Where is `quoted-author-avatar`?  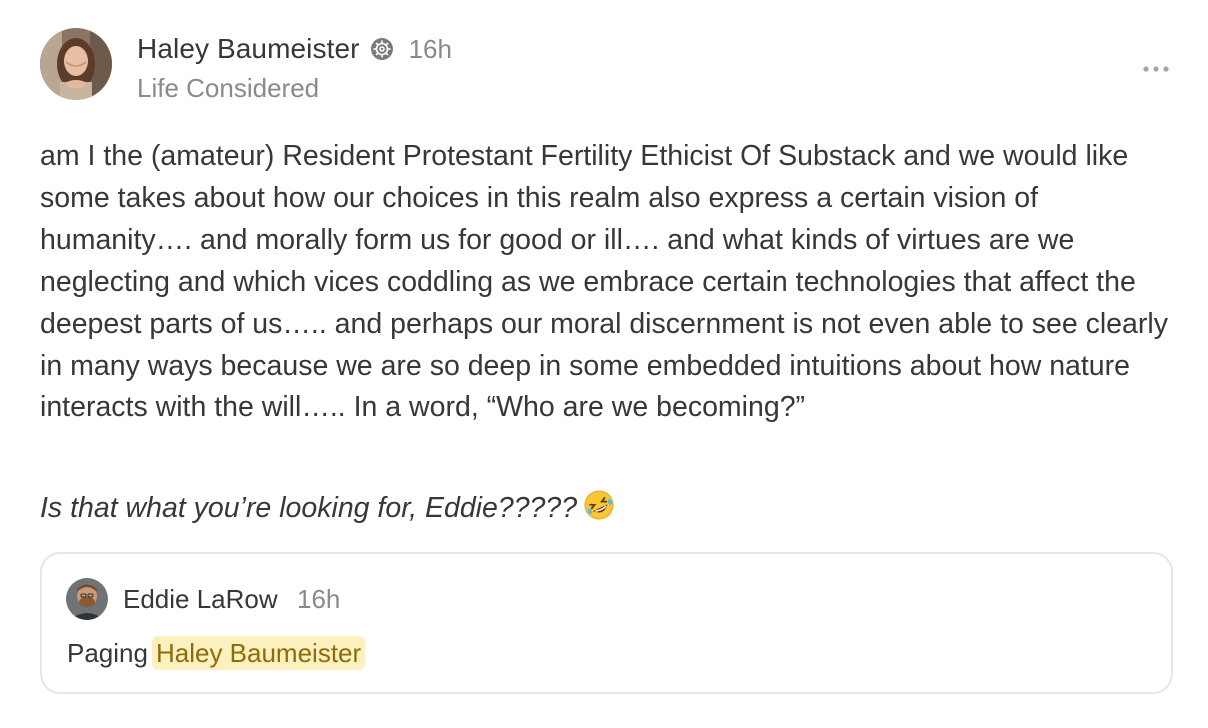
quoted-author-avatar is located at coordinates (87, 599).